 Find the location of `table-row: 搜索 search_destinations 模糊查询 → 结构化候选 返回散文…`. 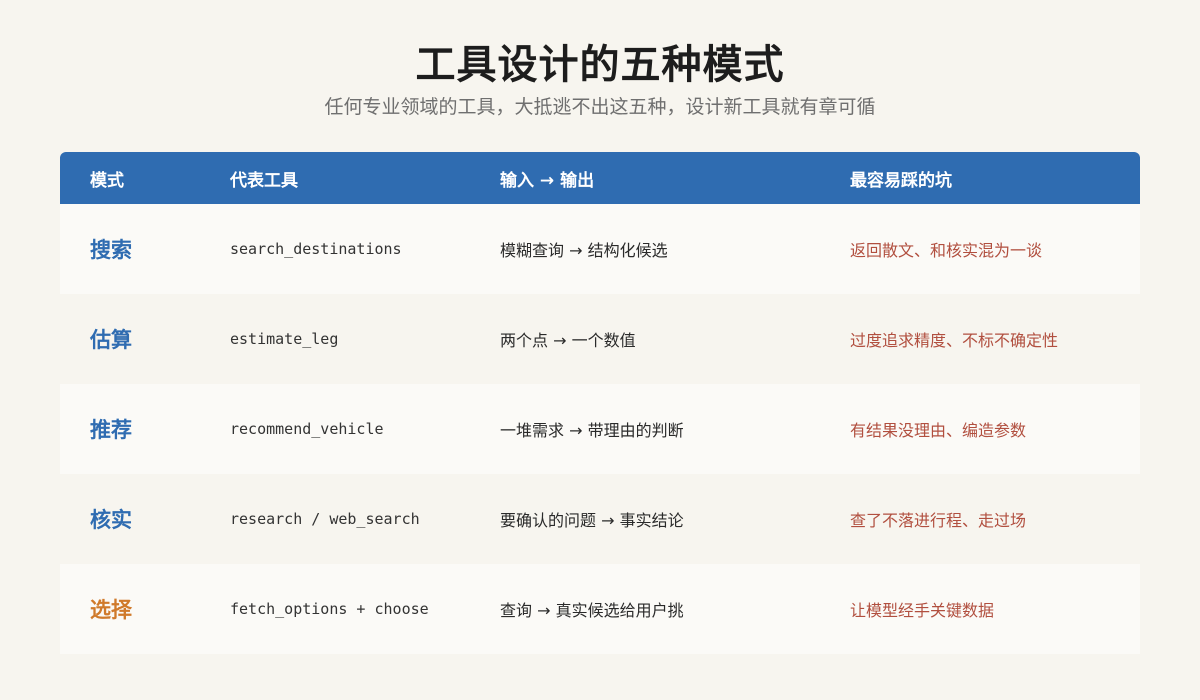

table-row: 搜索 search_destinations 模糊查询 → 结构化候选 返回散文… is located at coordinates (600, 249).